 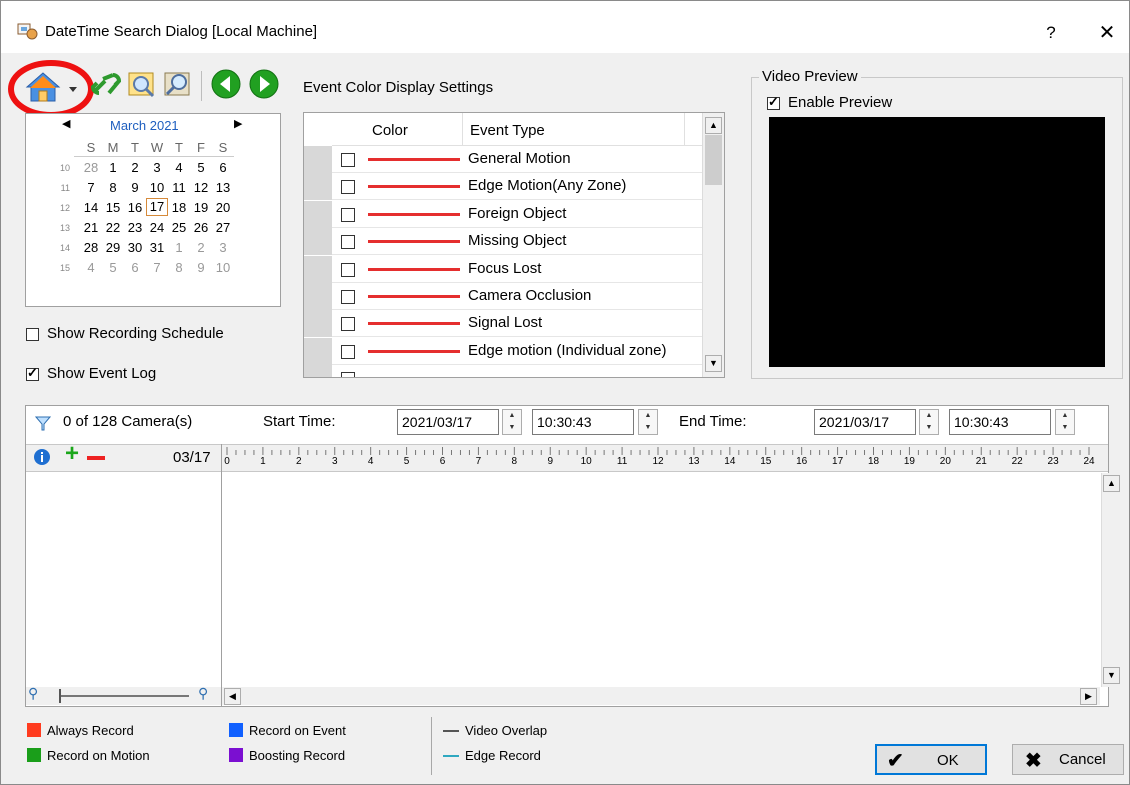 What do you see at coordinates (931, 759) in the screenshot?
I see `ok-button: ✔ OK` at bounding box center [931, 759].